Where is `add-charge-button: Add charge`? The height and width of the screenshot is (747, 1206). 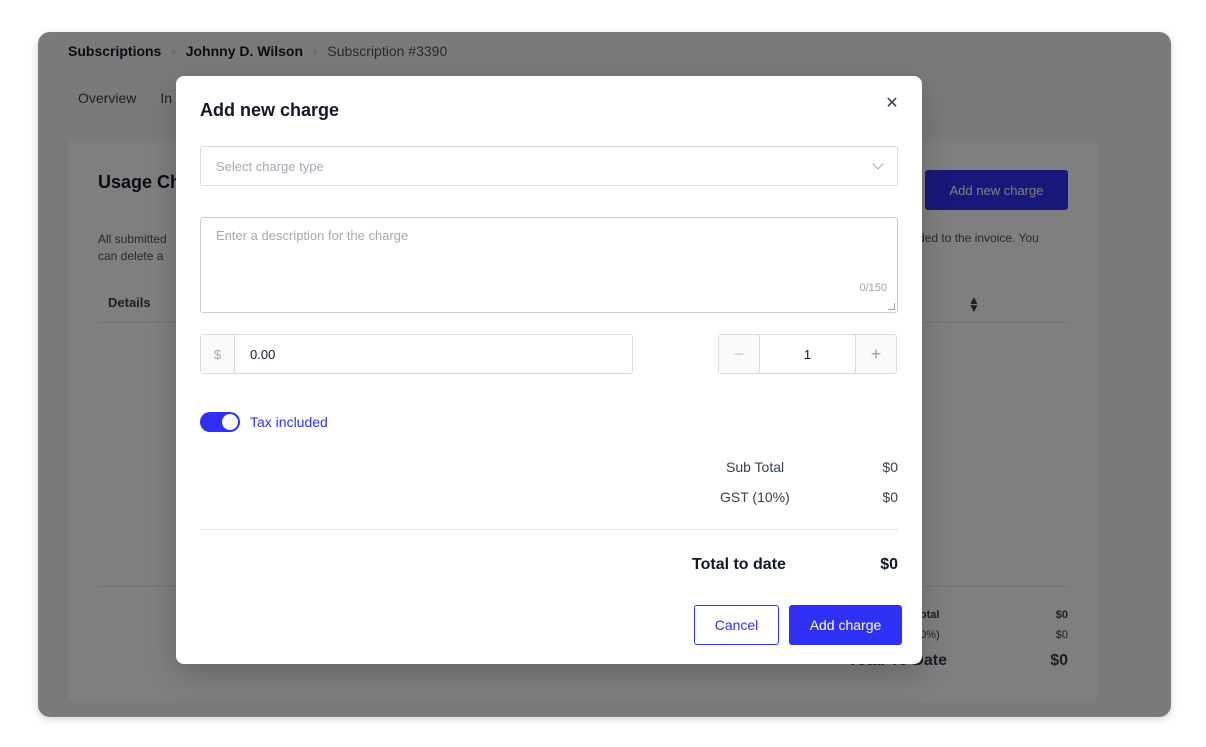
add-charge-button: Add charge is located at coordinates (845, 625).